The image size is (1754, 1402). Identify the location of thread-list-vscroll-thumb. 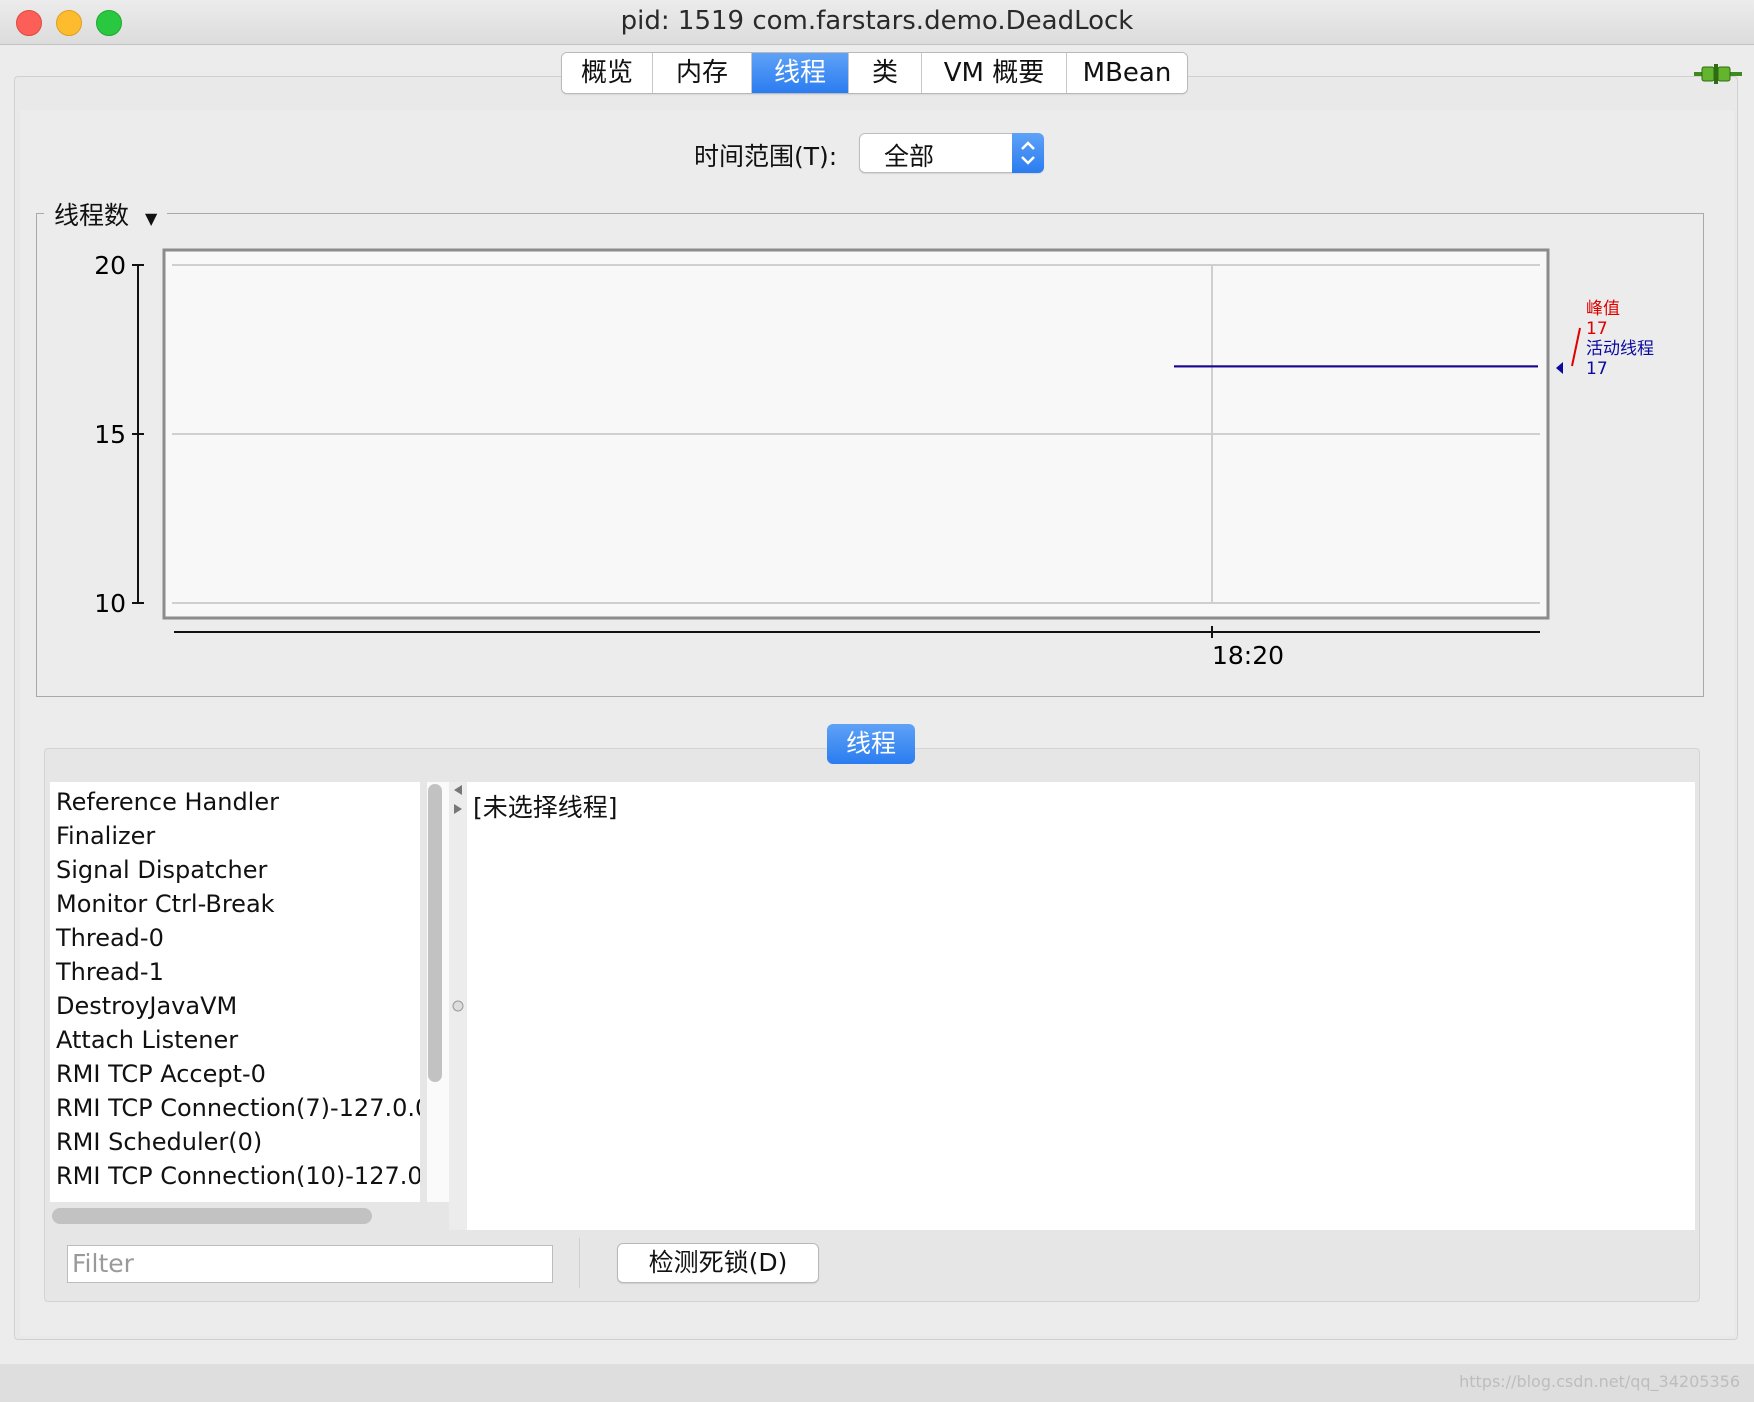
(435, 933).